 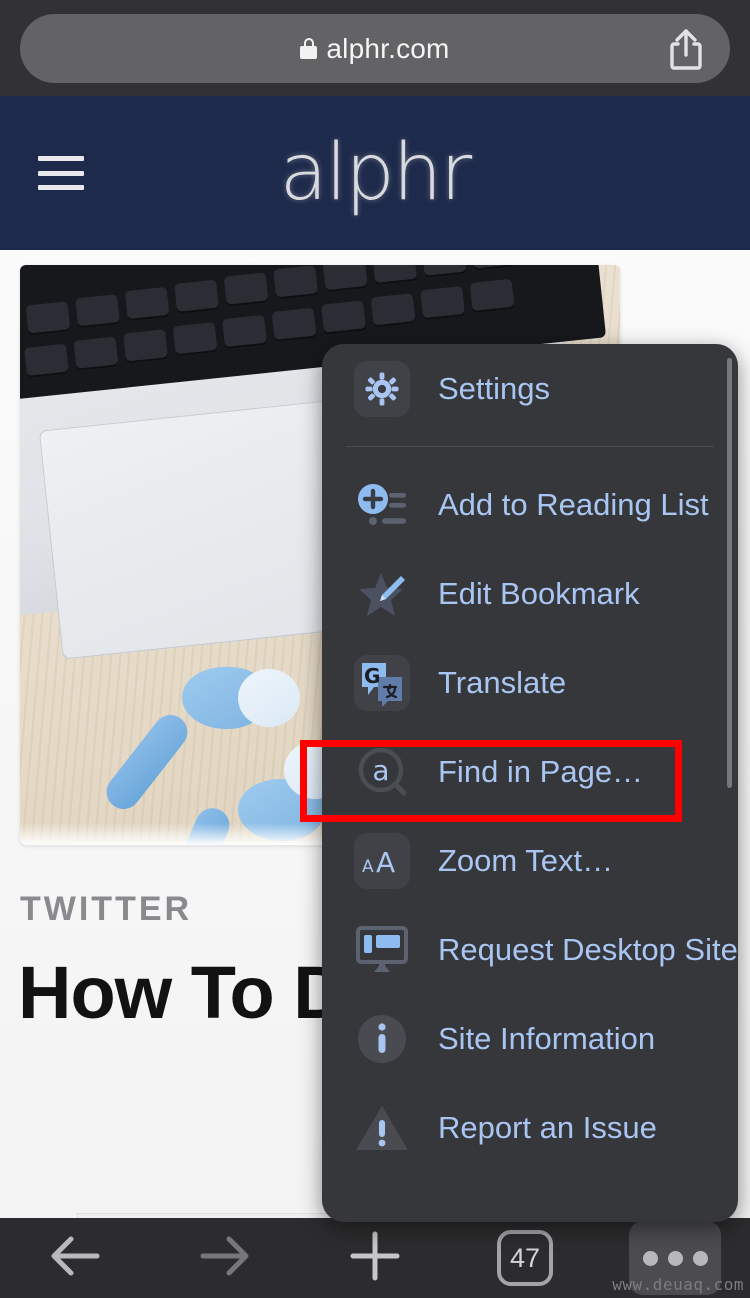 What do you see at coordinates (382, 1039) in the screenshot?
I see `info-icon` at bounding box center [382, 1039].